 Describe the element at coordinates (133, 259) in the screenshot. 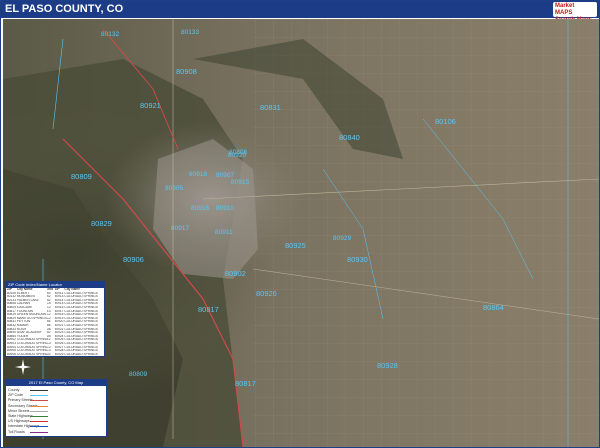

I see `zip-label: 80906` at that location.